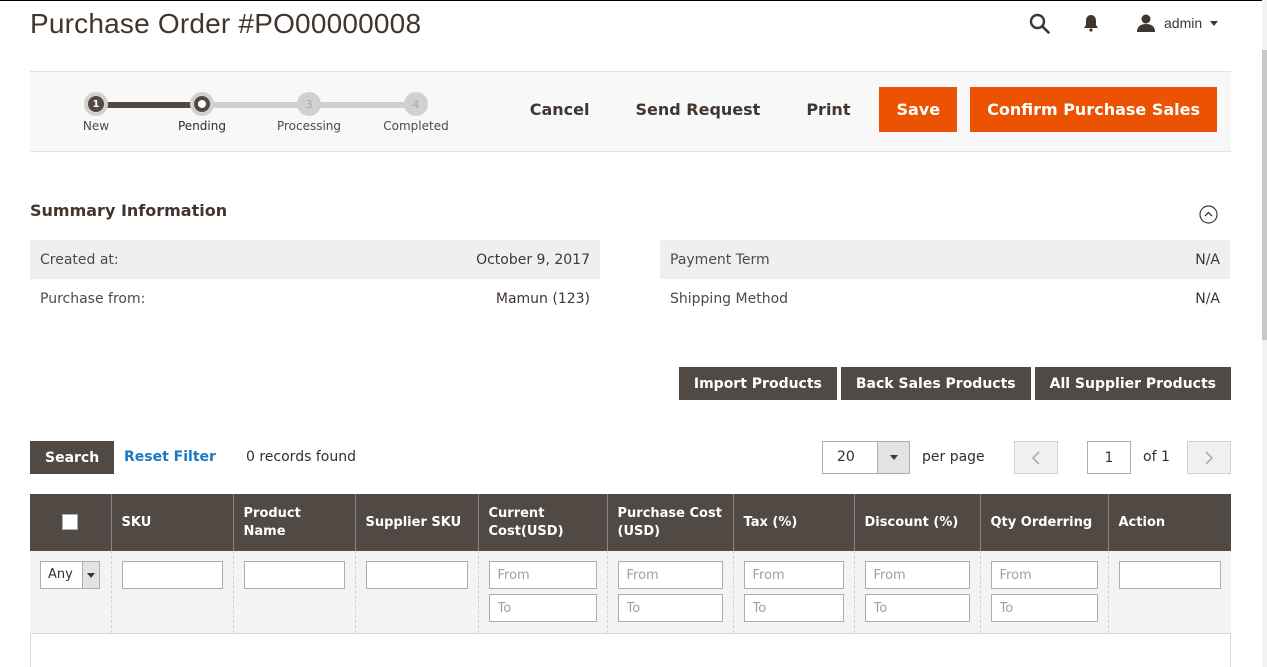  What do you see at coordinates (1132, 383) in the screenshot?
I see `all-supplier-products-button: All Supplier Products` at bounding box center [1132, 383].